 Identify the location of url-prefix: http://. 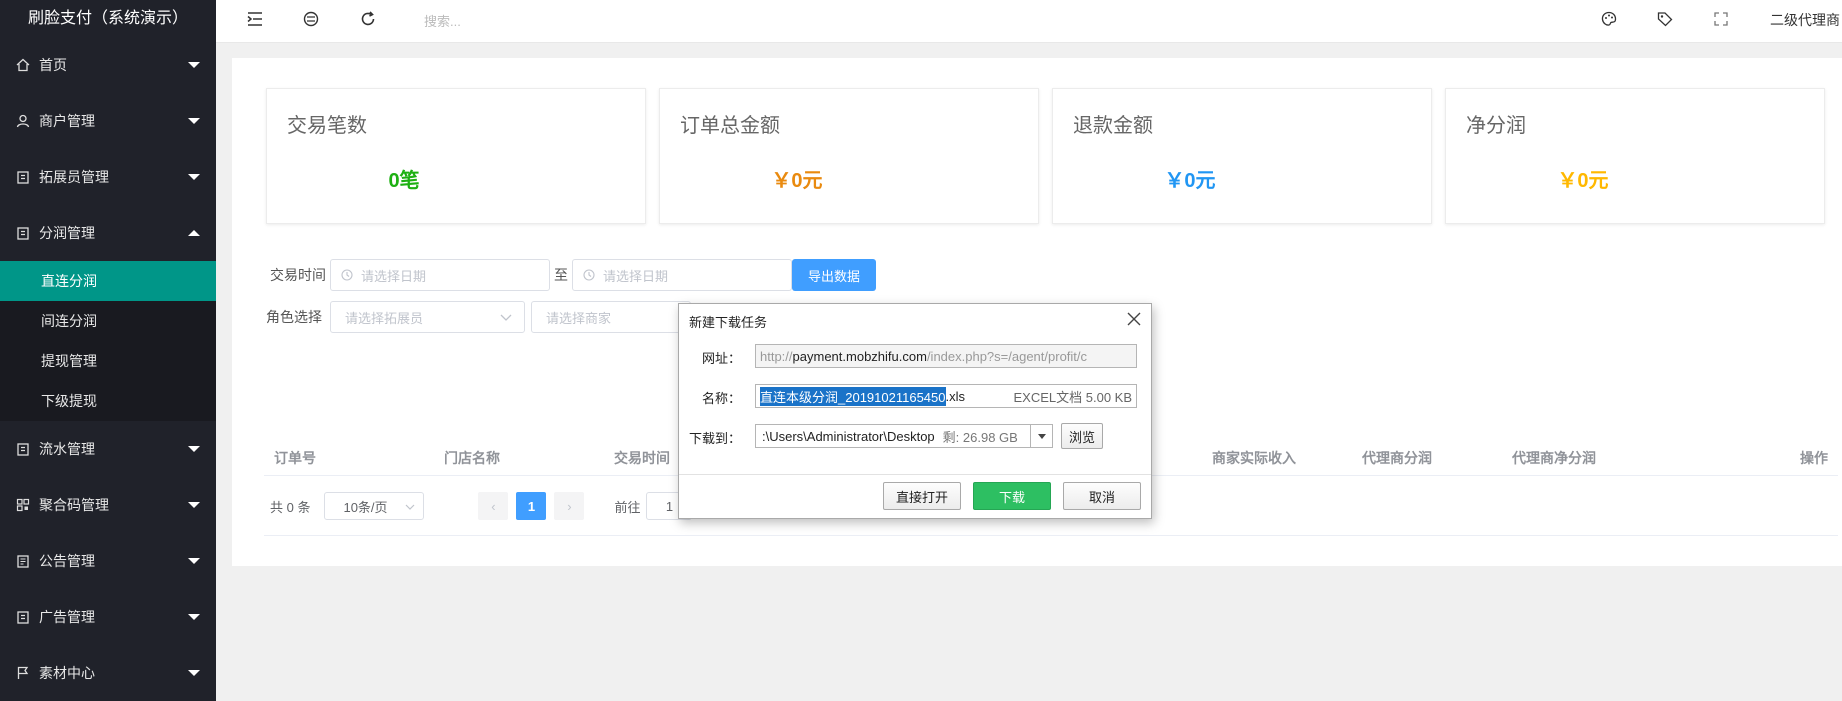
(776, 356).